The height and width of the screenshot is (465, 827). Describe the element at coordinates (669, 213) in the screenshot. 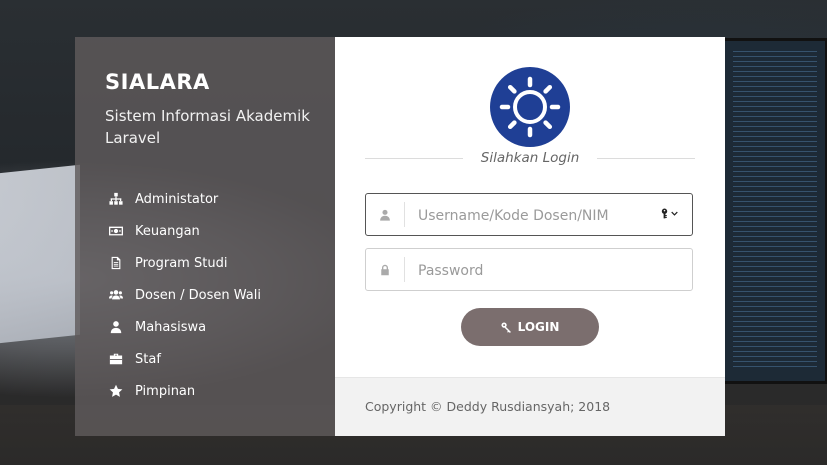

I see `password-manager-key-icon` at that location.